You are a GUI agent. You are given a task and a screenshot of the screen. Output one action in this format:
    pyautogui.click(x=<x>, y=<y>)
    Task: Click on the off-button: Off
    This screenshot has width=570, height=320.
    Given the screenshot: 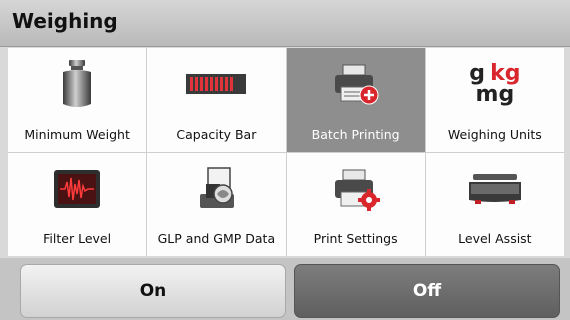 What is the action you would take?
    pyautogui.click(x=427, y=291)
    